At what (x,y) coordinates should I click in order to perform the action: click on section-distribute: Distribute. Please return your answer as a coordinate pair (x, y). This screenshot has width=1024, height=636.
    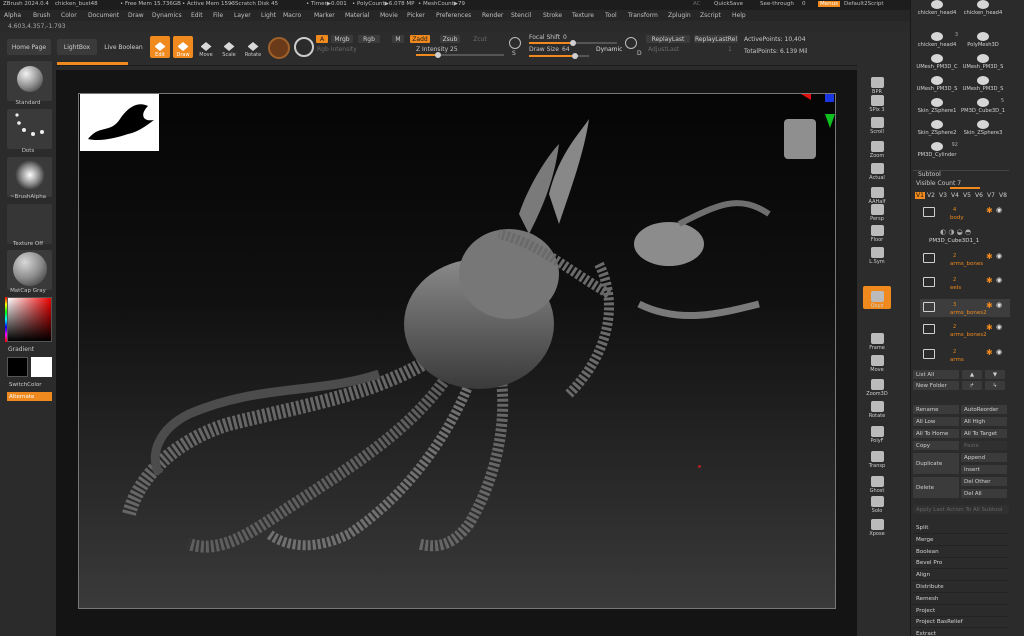
    Looking at the image, I should click on (961, 587).